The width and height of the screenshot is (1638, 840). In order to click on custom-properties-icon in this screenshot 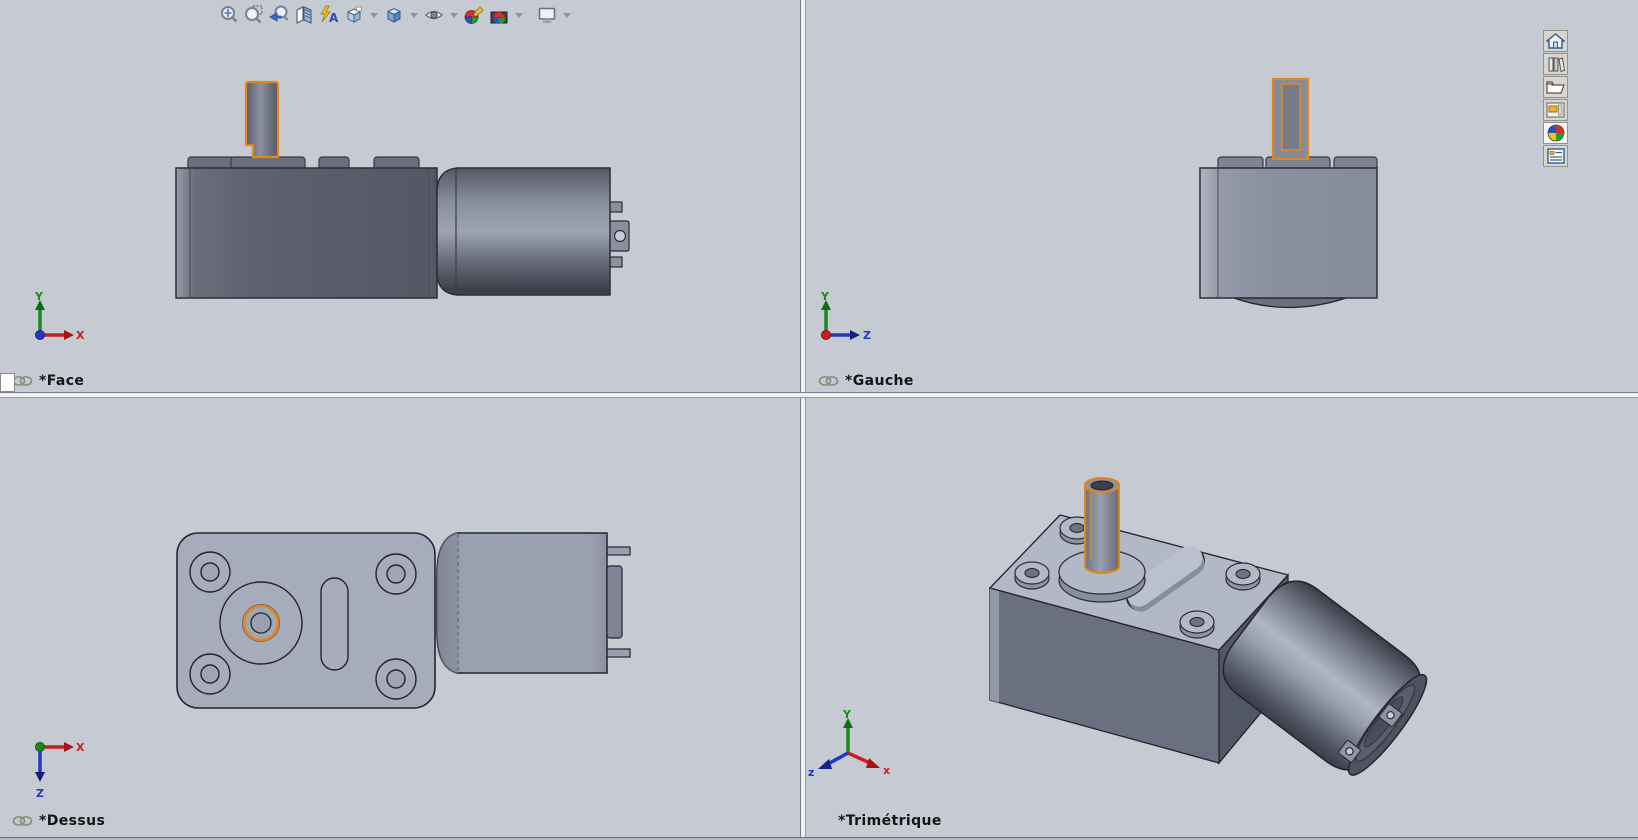, I will do `click(1555, 156)`.